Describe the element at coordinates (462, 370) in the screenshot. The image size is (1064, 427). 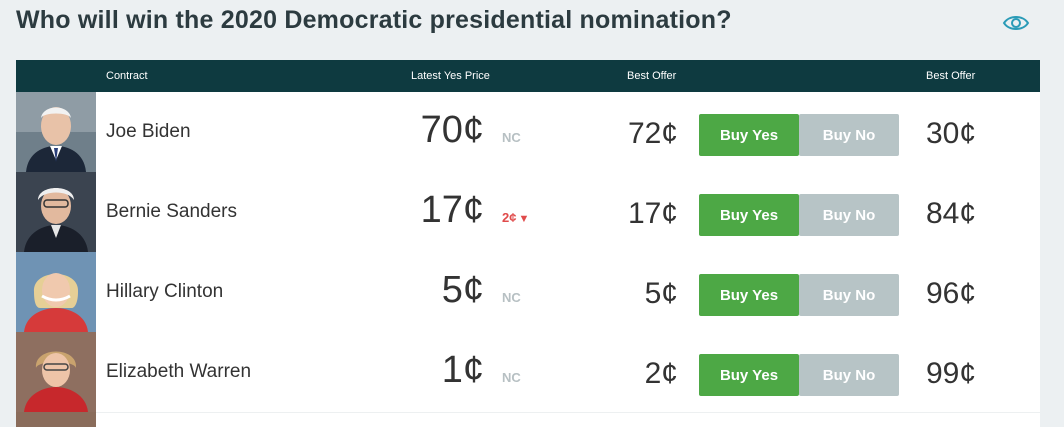
I see `latest-yes-price: 1¢` at that location.